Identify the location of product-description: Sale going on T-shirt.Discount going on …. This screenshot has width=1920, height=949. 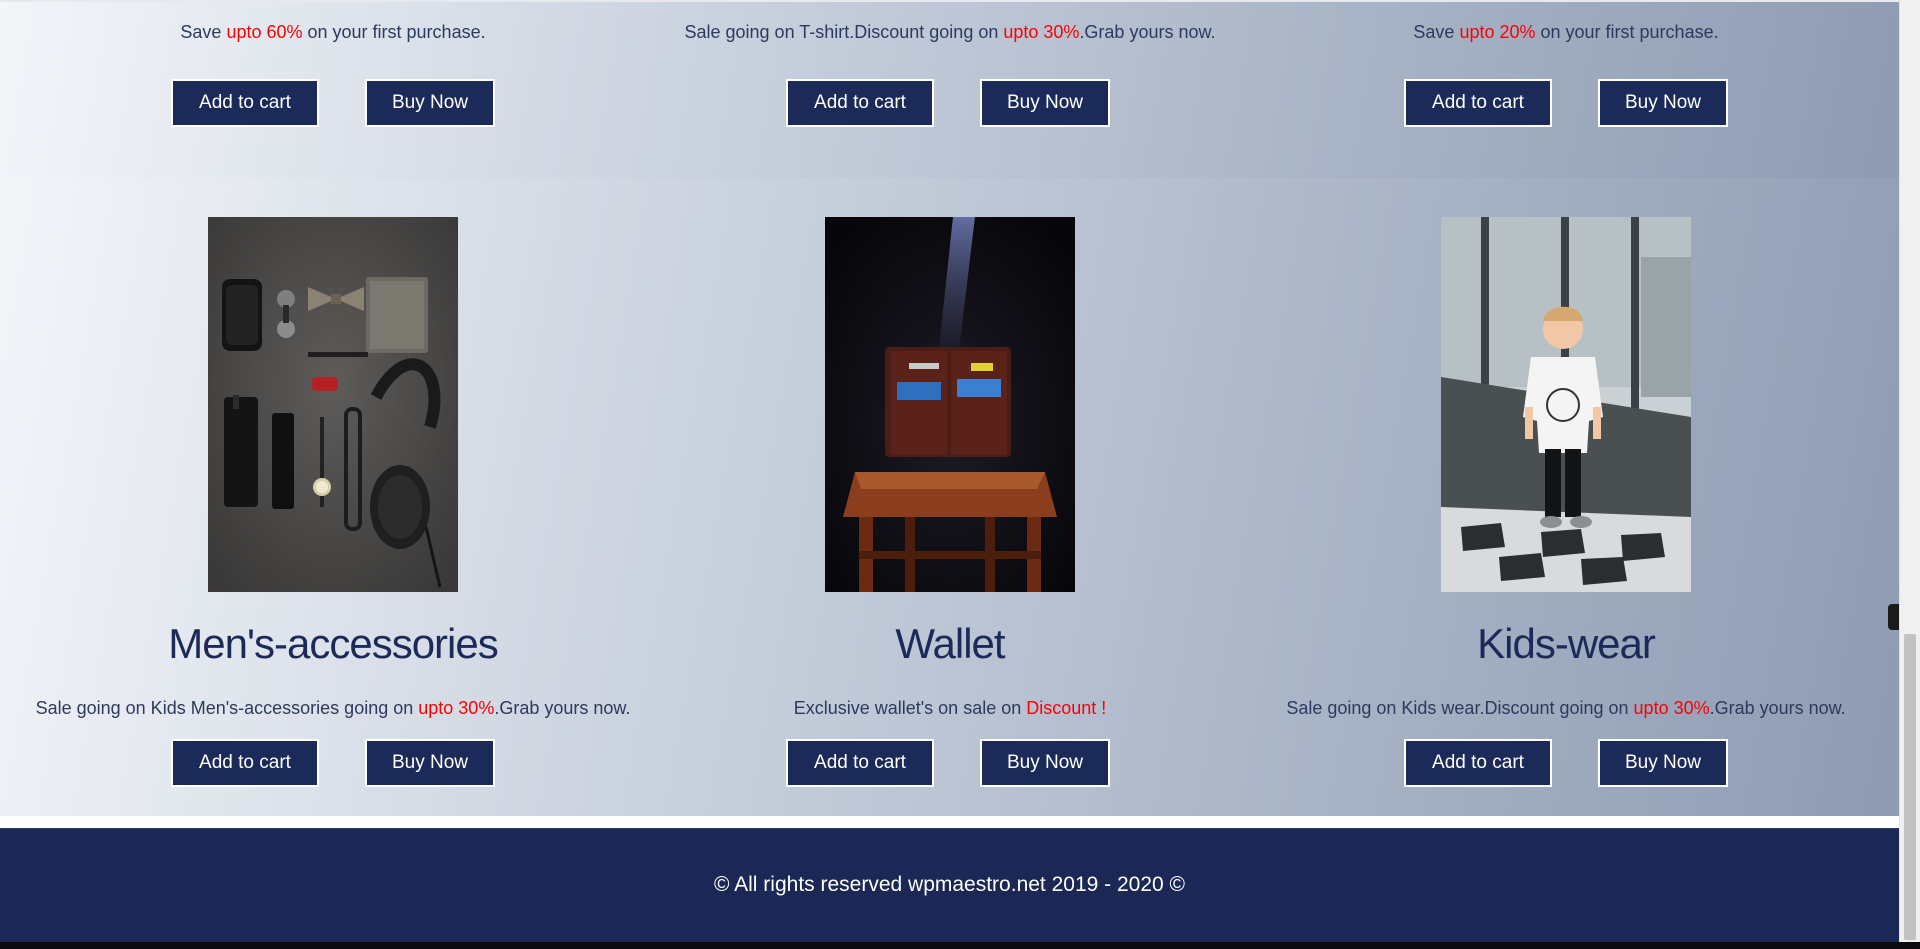
(950, 32).